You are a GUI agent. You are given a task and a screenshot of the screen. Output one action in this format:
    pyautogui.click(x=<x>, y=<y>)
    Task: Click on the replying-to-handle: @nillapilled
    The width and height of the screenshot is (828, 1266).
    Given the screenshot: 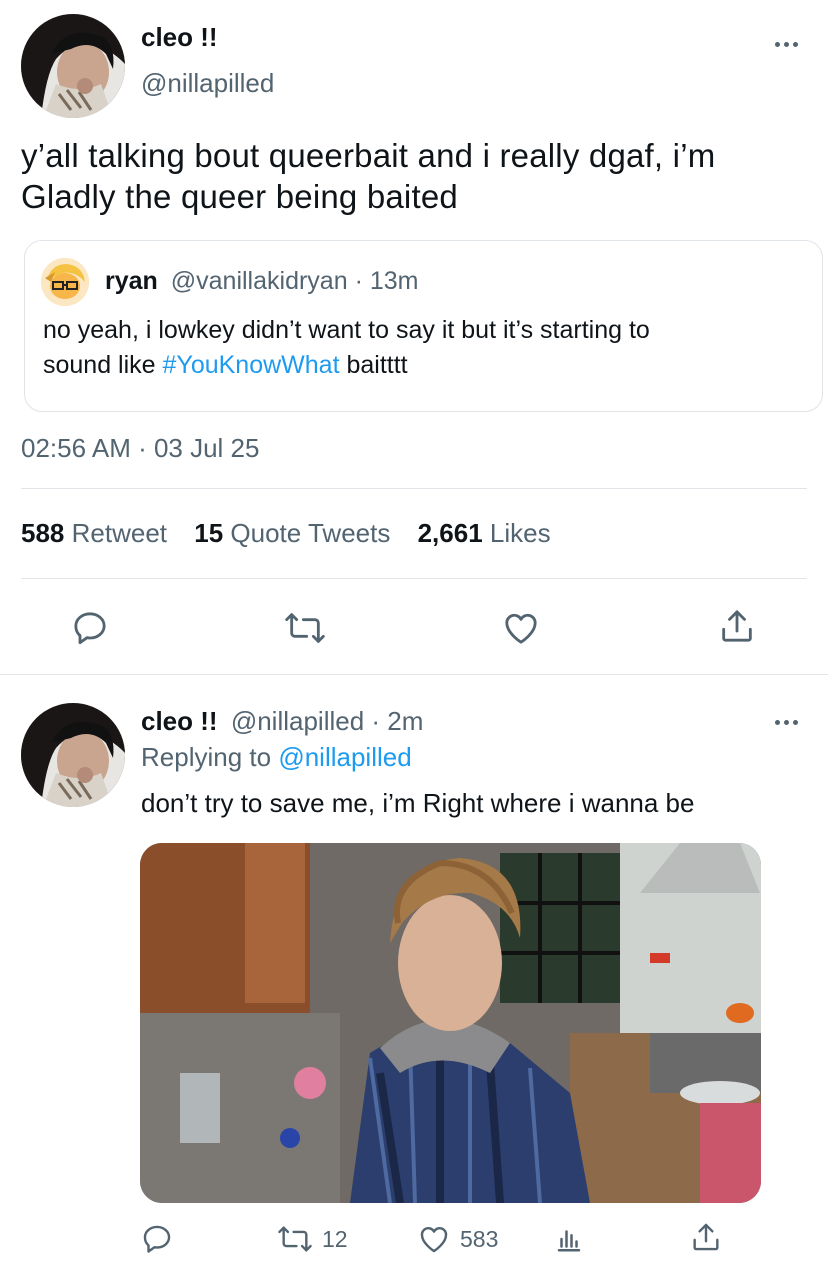 What is the action you would take?
    pyautogui.click(x=344, y=757)
    